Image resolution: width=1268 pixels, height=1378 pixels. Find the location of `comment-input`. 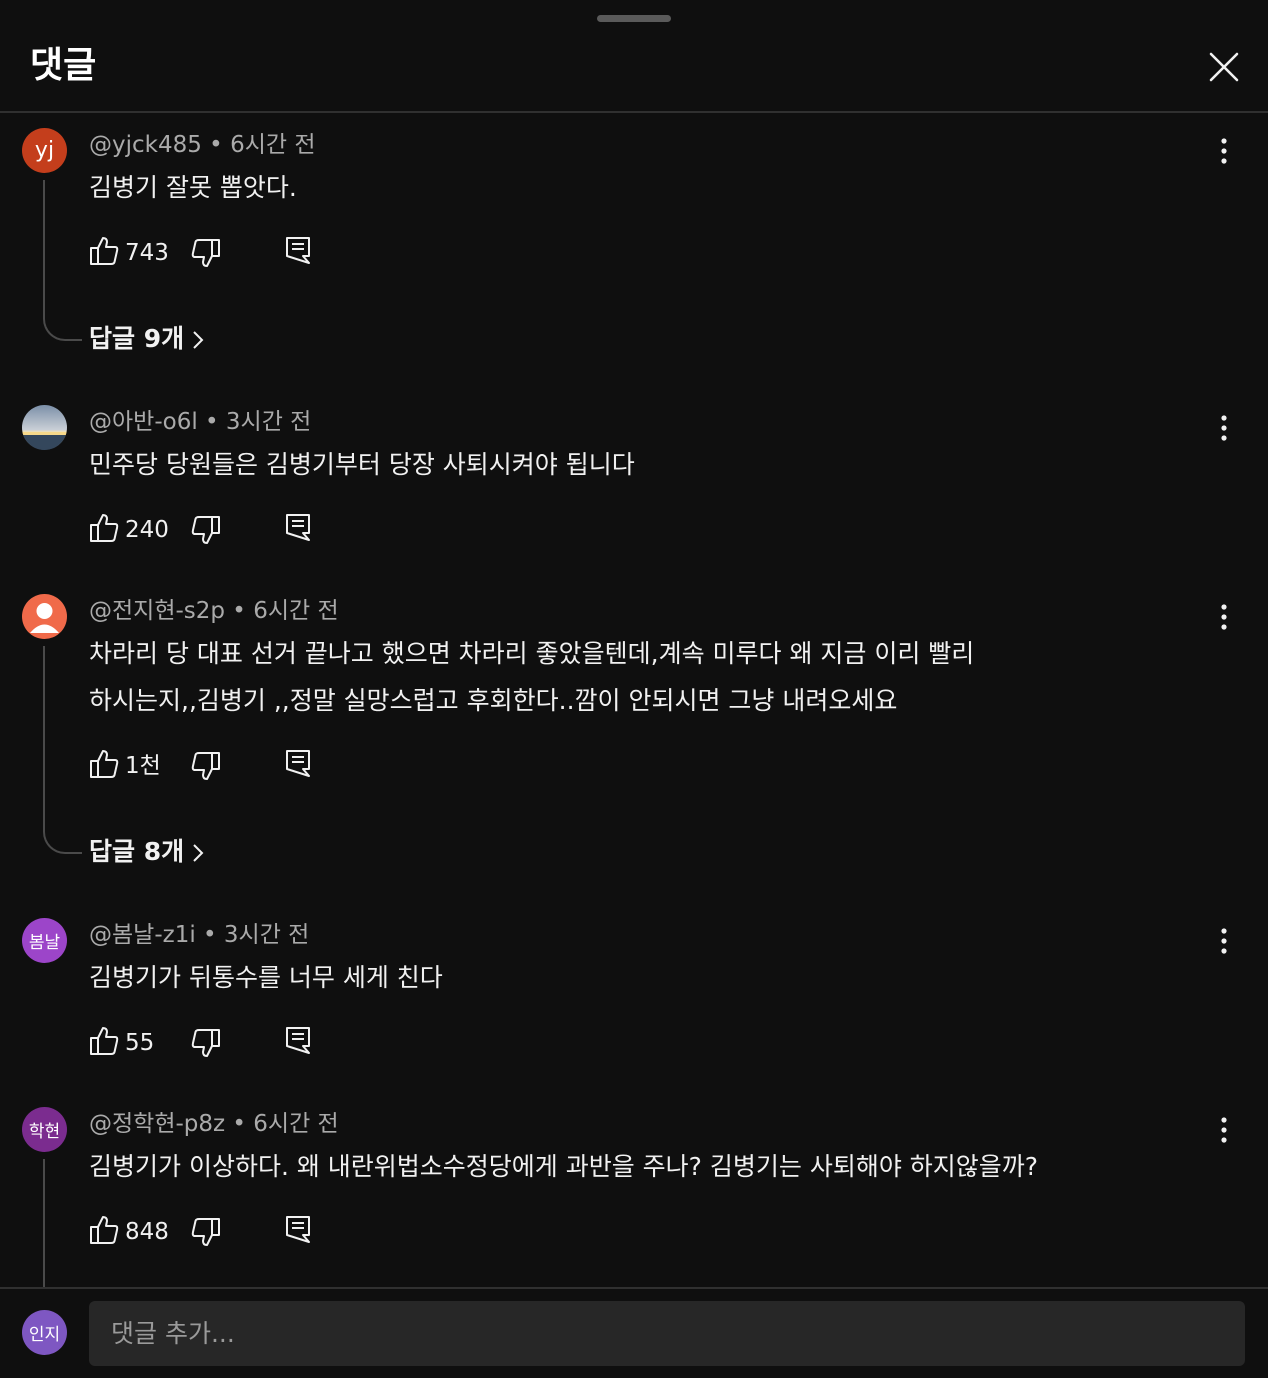

comment-input is located at coordinates (667, 1333).